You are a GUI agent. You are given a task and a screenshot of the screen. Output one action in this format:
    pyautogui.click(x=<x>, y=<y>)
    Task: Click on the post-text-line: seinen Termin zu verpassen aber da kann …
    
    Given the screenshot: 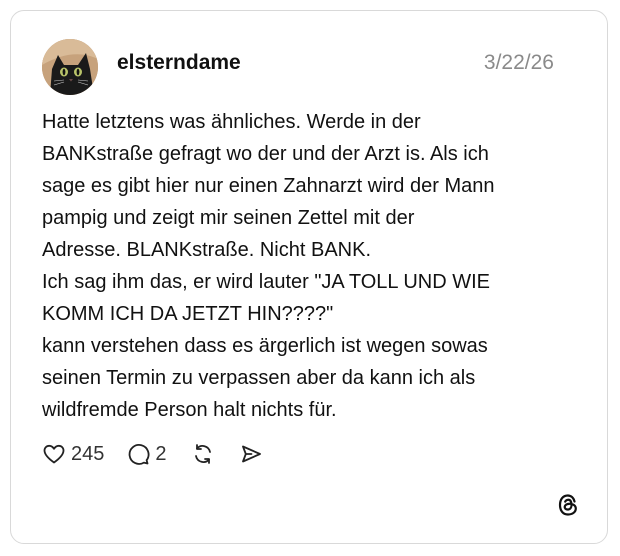 What is the action you would take?
    pyautogui.click(x=259, y=378)
    